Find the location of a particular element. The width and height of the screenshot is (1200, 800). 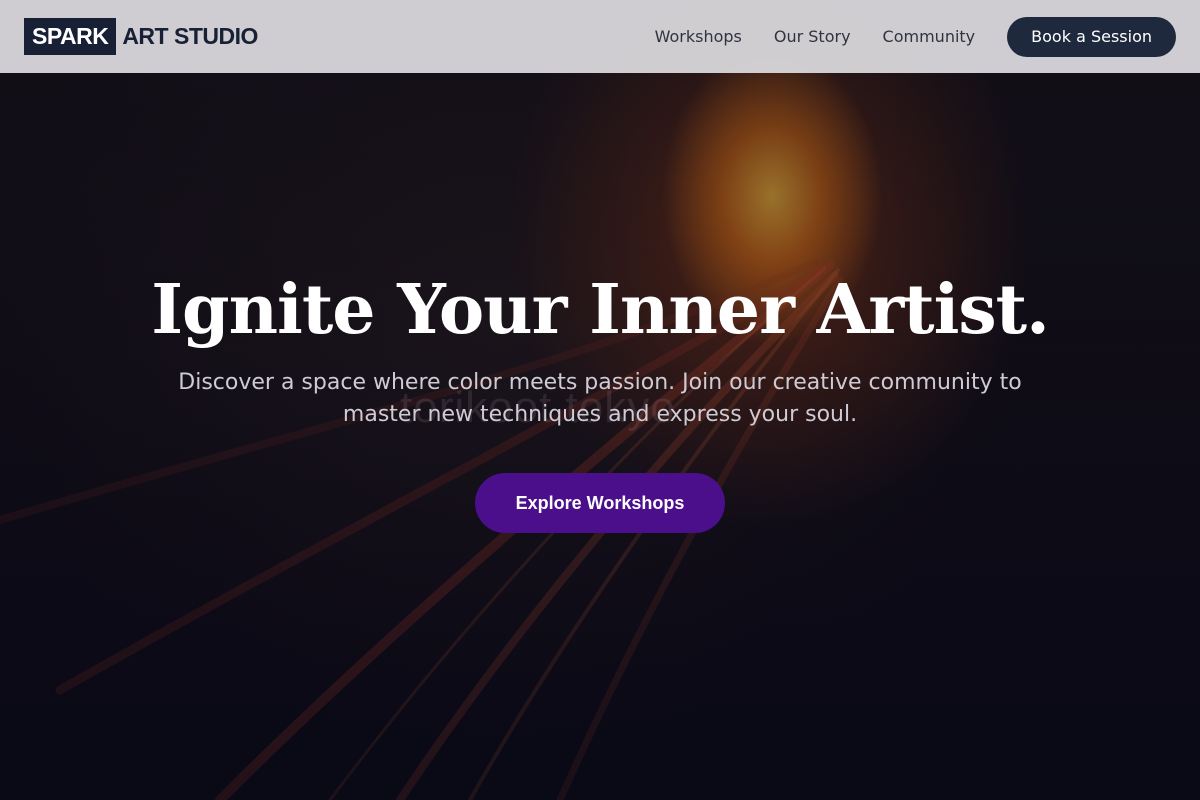

book-session-button: Book a Session is located at coordinates (1091, 36).